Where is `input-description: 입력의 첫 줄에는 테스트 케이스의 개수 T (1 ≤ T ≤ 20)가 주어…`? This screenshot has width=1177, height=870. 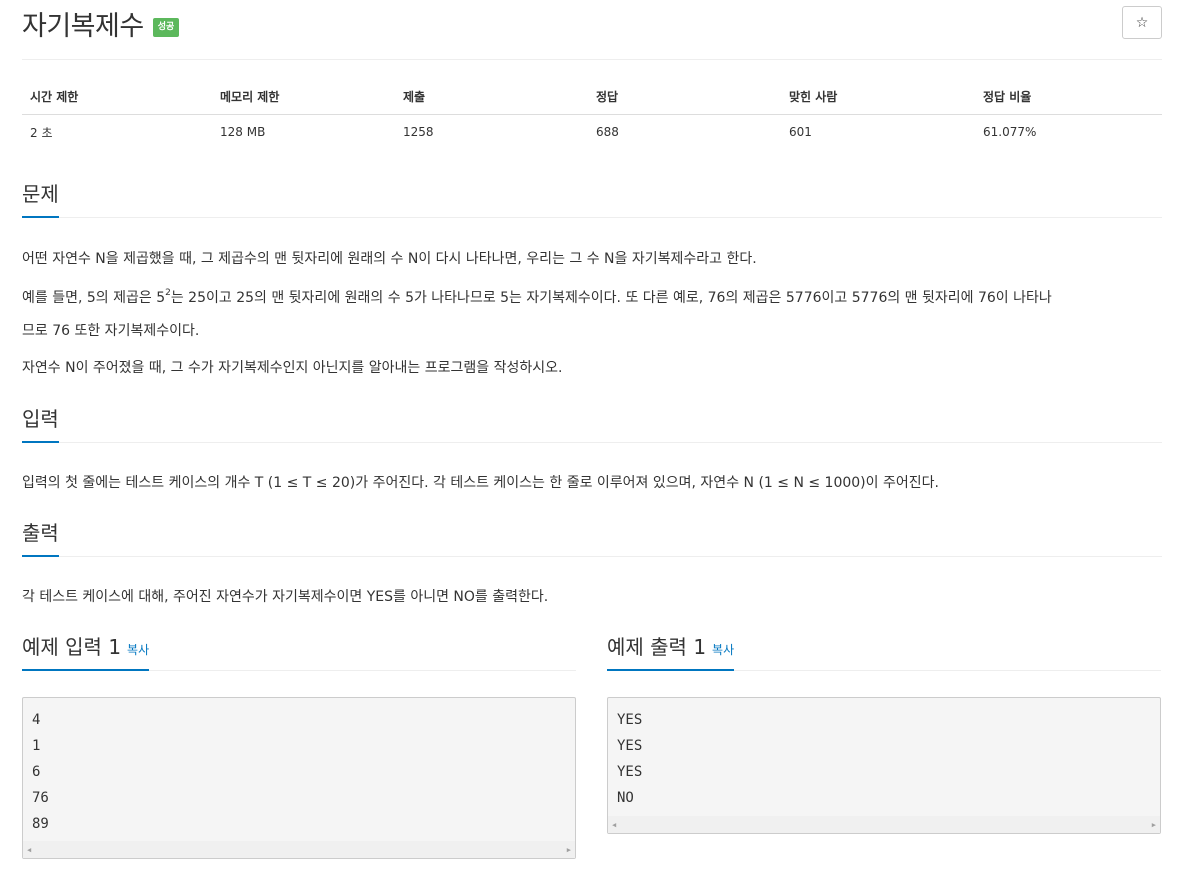
input-description: 입력의 첫 줄에는 테스트 케이스의 개수 T (1 ≤ T ≤ 20)가 주어… is located at coordinates (592, 483).